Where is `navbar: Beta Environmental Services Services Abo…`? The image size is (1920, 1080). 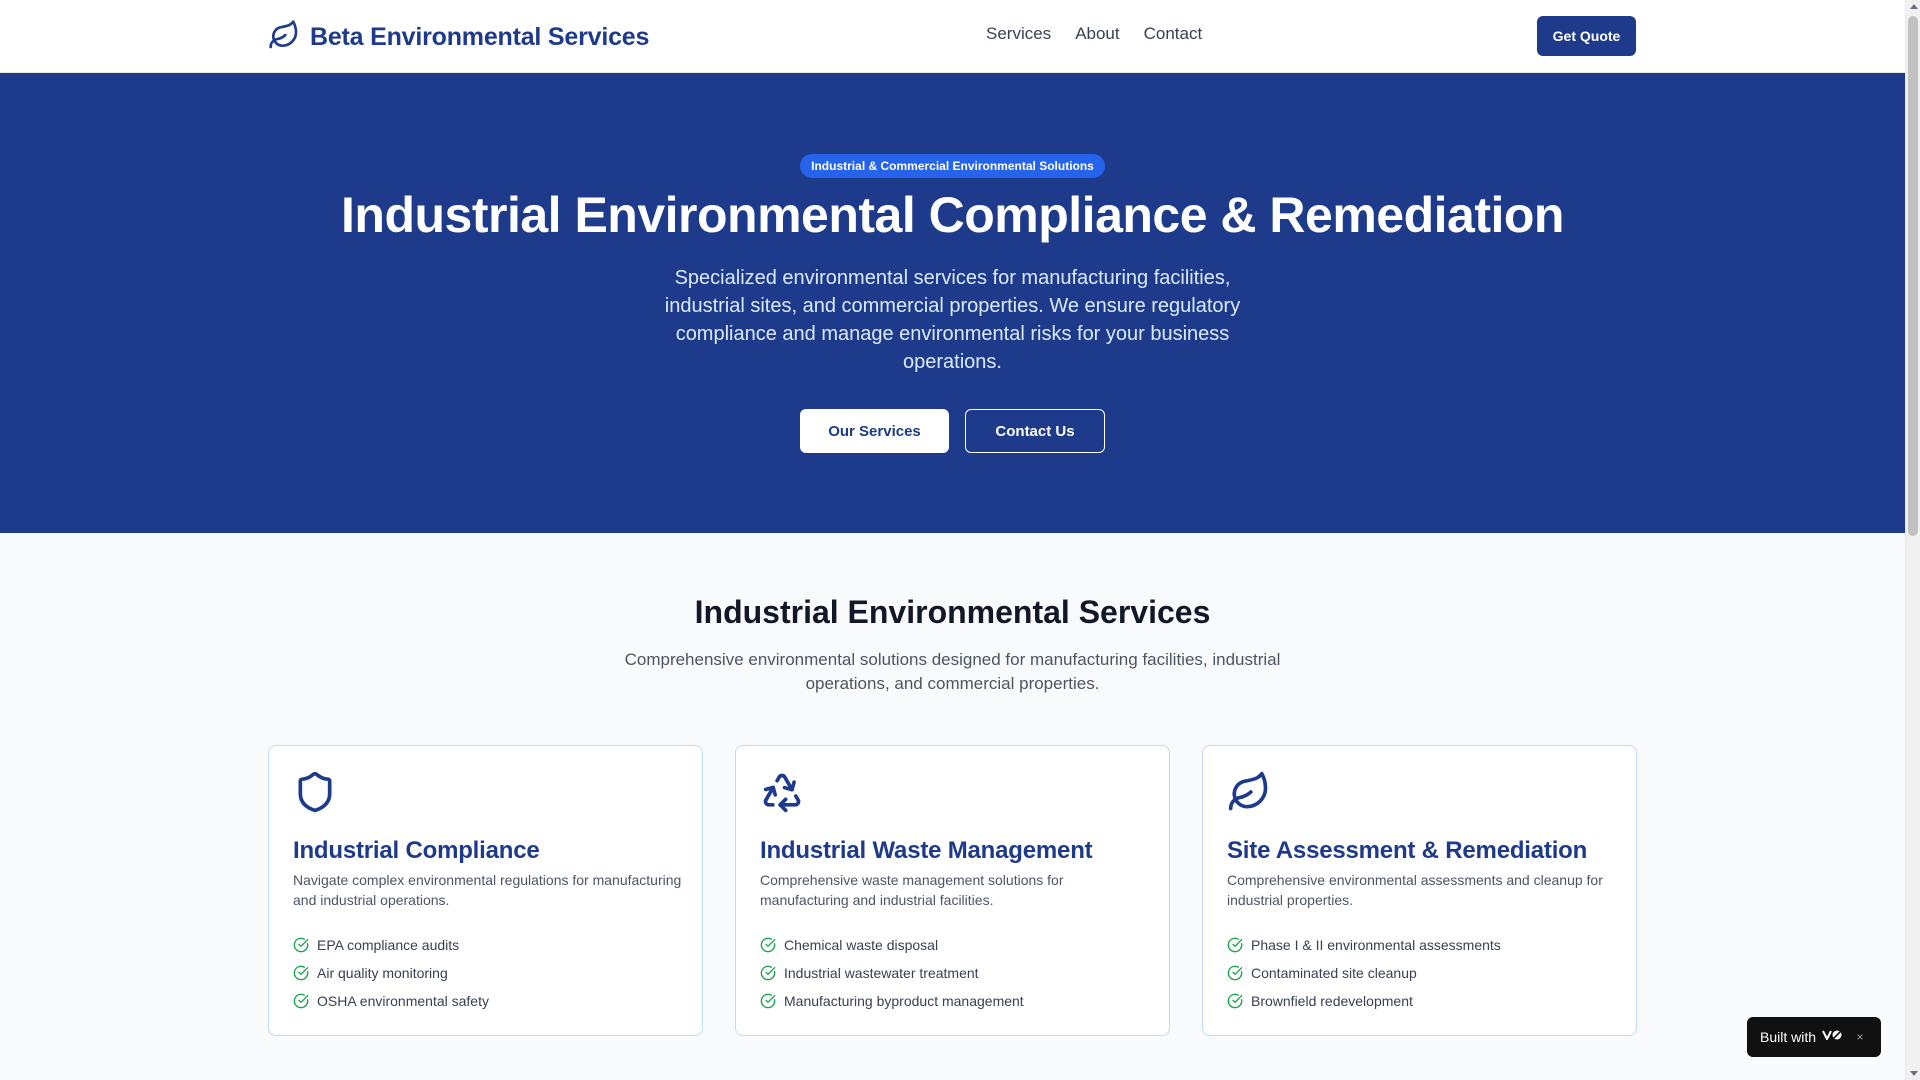 navbar: Beta Environmental Services Services Abo… is located at coordinates (952, 36).